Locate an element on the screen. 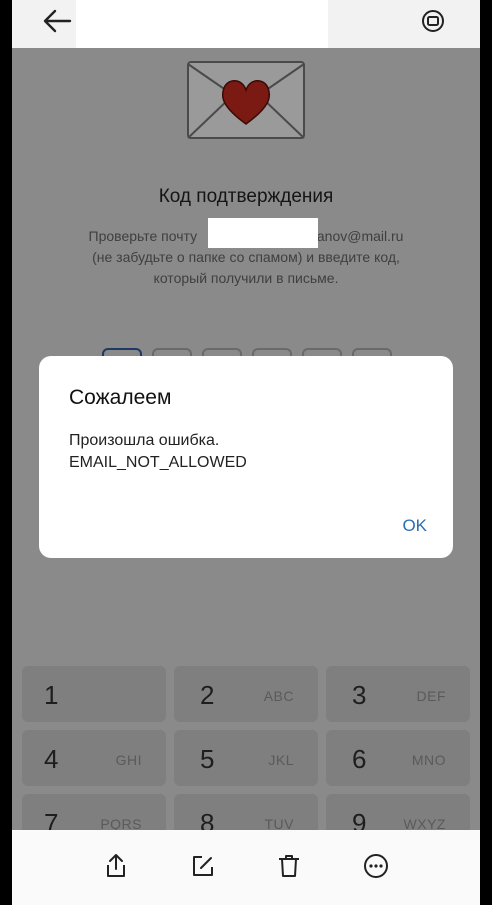  rotate-screen-icon is located at coordinates (433, 21).